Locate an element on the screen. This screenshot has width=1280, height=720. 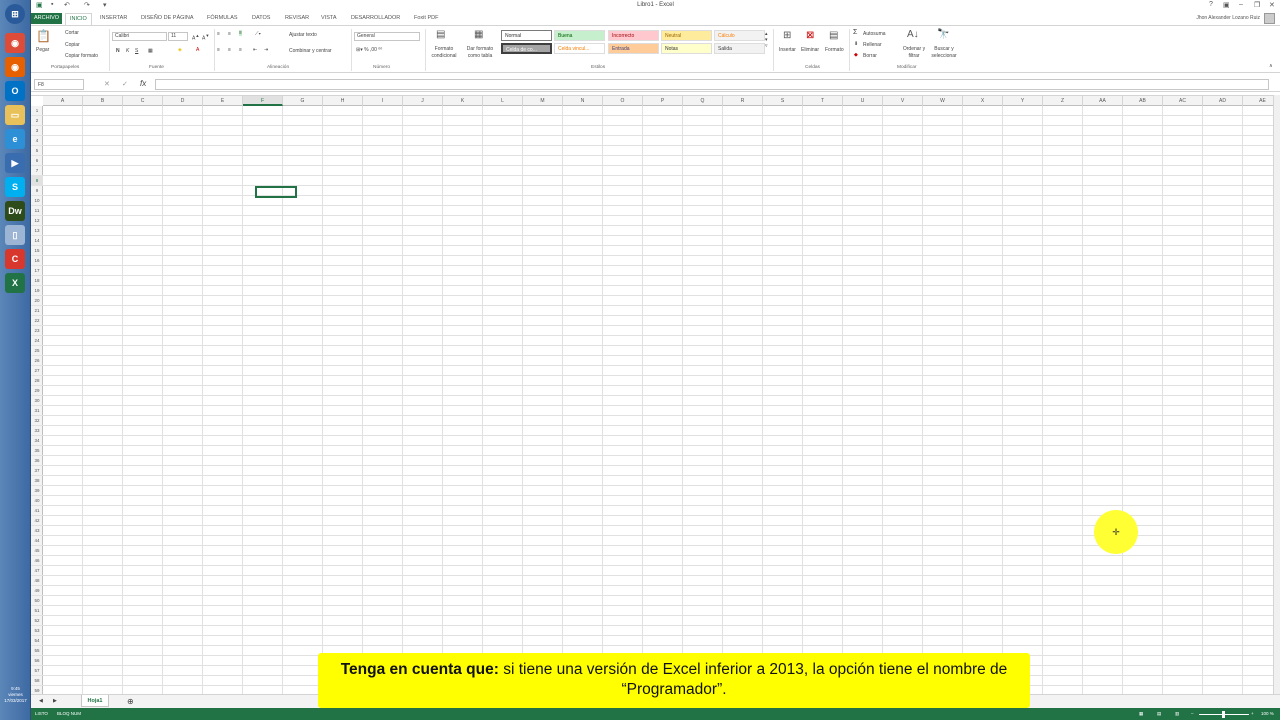
row-header: 59 is located at coordinates (37, 690).